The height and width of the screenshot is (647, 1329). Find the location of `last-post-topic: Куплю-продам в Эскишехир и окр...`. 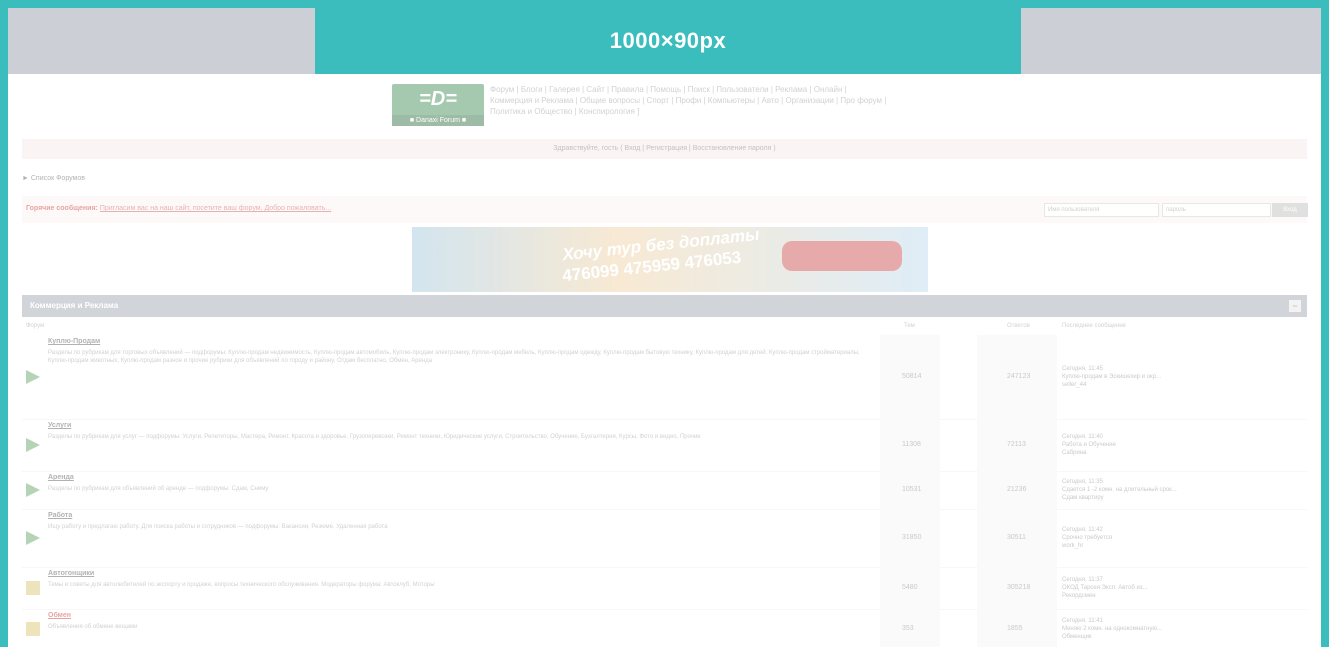

last-post-topic: Куплю-продам в Эскишехир и окр... is located at coordinates (1111, 377).